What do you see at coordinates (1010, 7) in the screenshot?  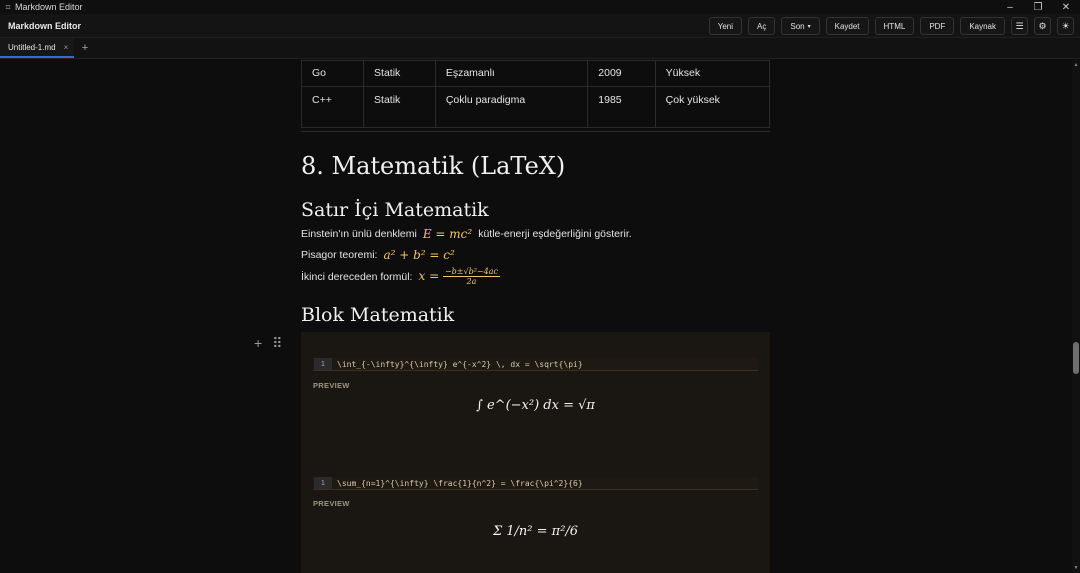 I see `minimize-icon: –` at bounding box center [1010, 7].